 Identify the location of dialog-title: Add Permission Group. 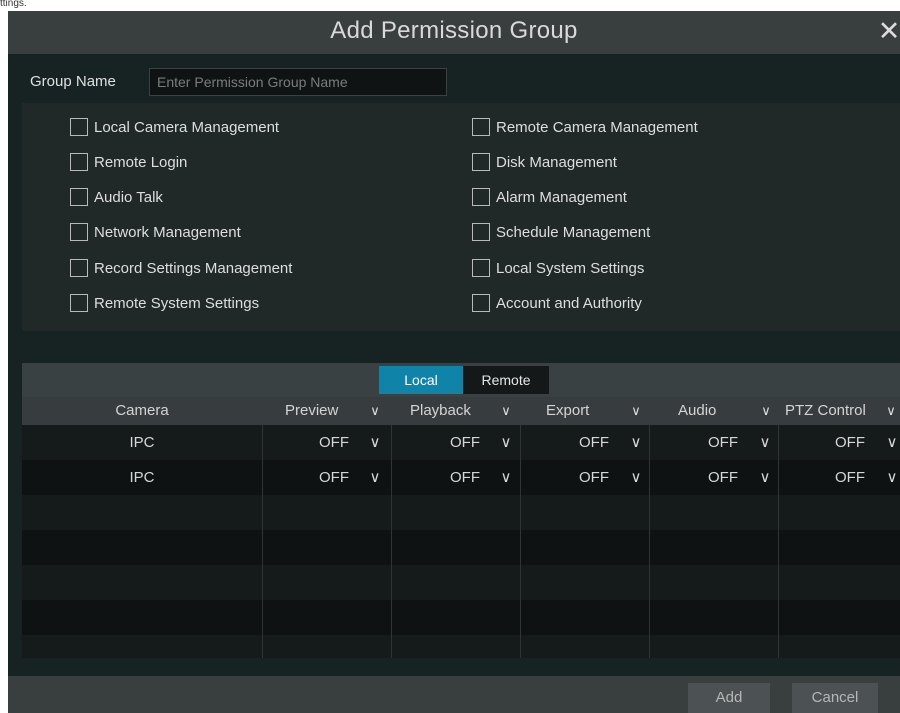
(454, 30).